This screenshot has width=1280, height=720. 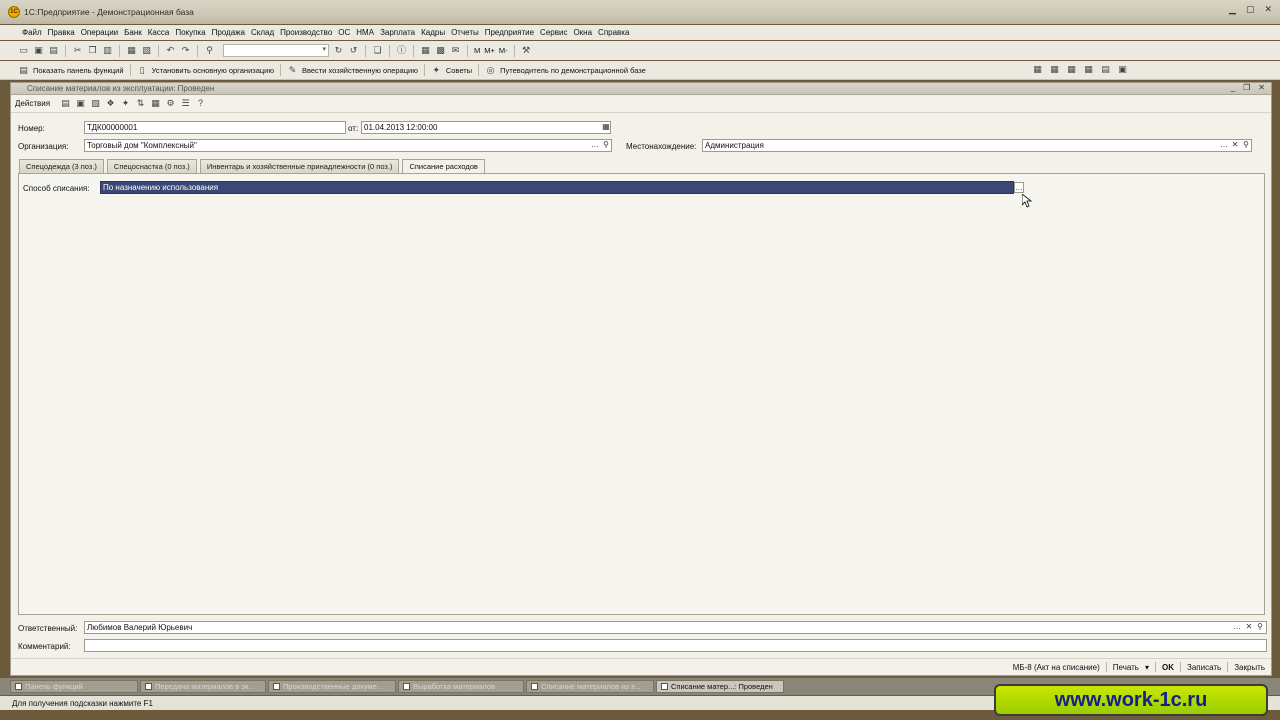 What do you see at coordinates (209, 50) in the screenshot?
I see `search-icon: ⚲` at bounding box center [209, 50].